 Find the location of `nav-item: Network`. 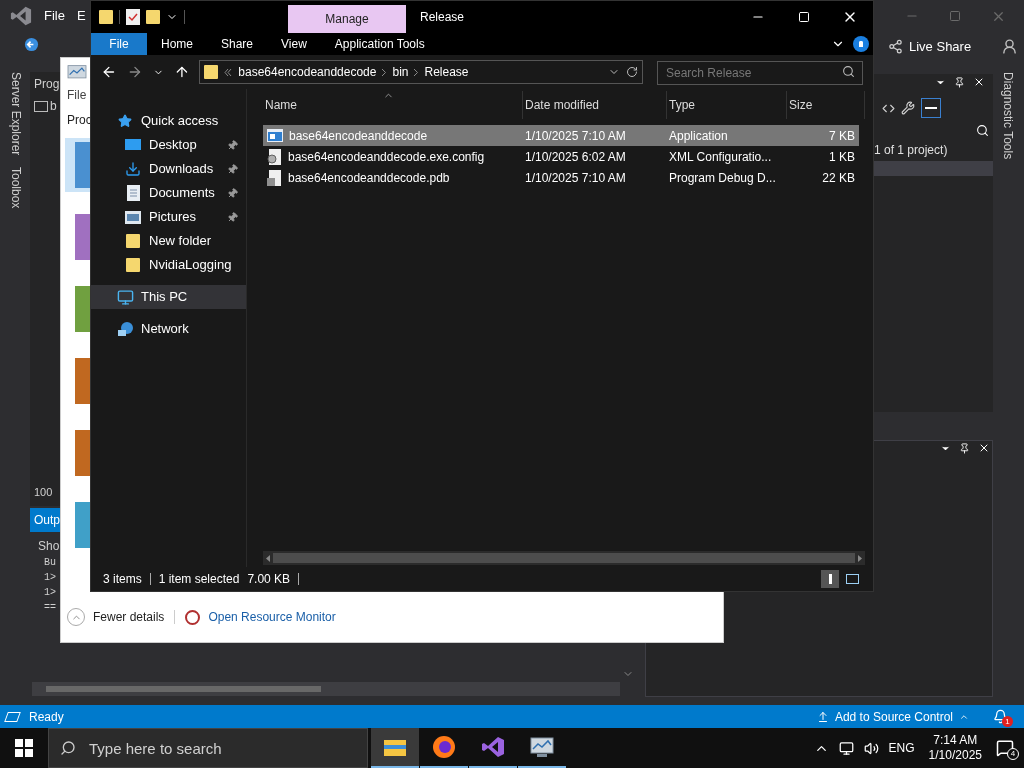

nav-item: Network is located at coordinates (168, 329).